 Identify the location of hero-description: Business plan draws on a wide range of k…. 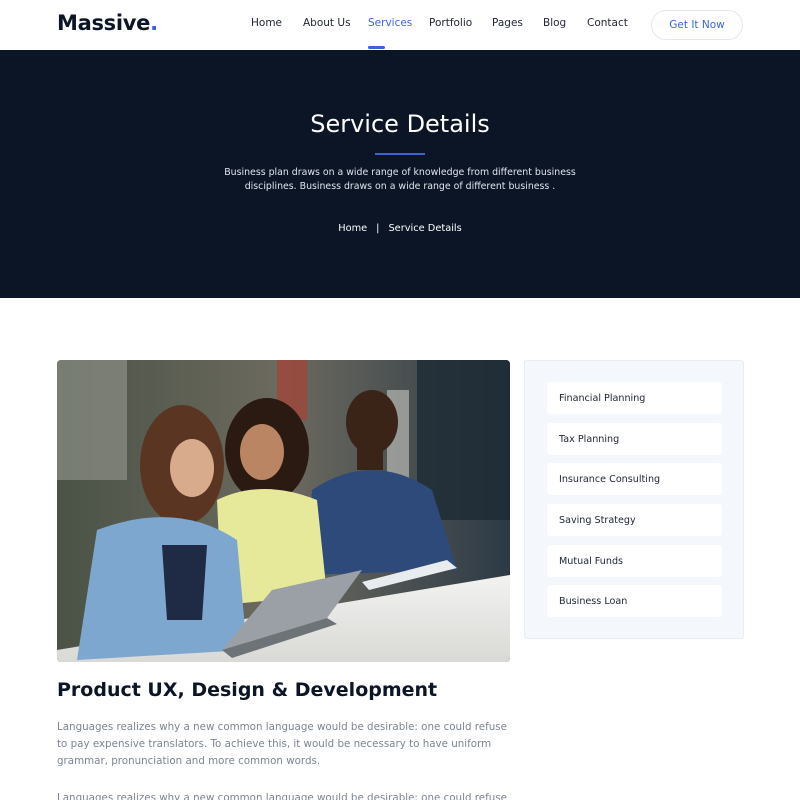
(400, 179).